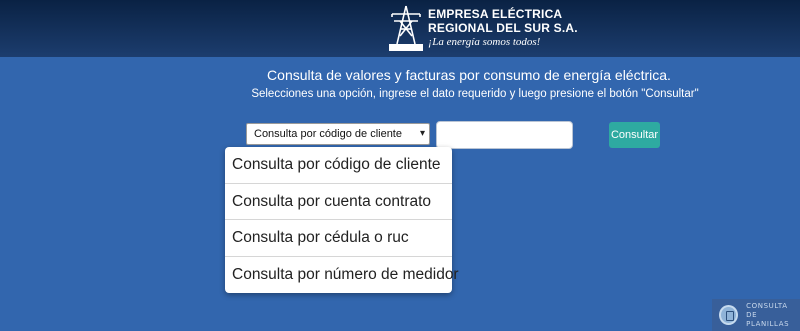 Image resolution: width=800 pixels, height=331 pixels. I want to click on transmission-tower-icon, so click(406, 28).